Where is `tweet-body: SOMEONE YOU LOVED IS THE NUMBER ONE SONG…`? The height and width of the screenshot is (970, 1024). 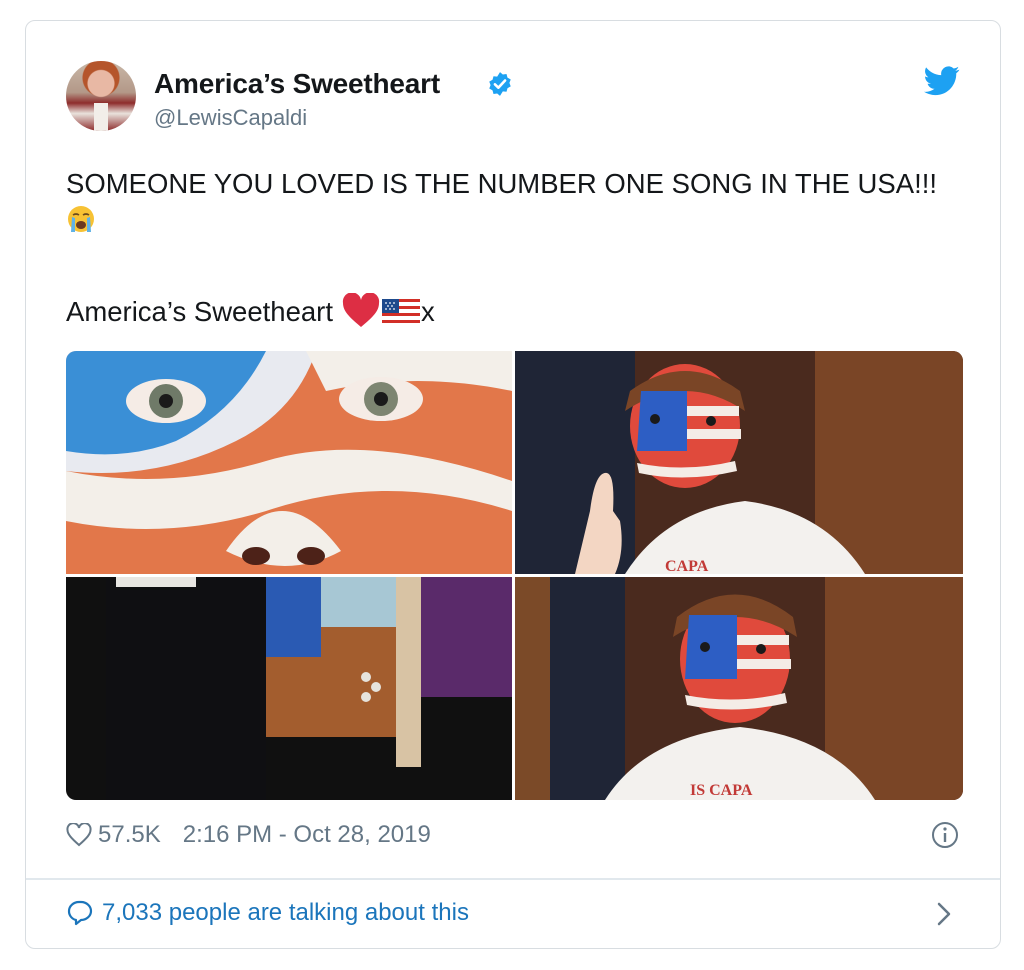
tweet-body: SOMEONE YOU LOVED IS THE NUMBER ONE SONG… is located at coordinates (502, 183).